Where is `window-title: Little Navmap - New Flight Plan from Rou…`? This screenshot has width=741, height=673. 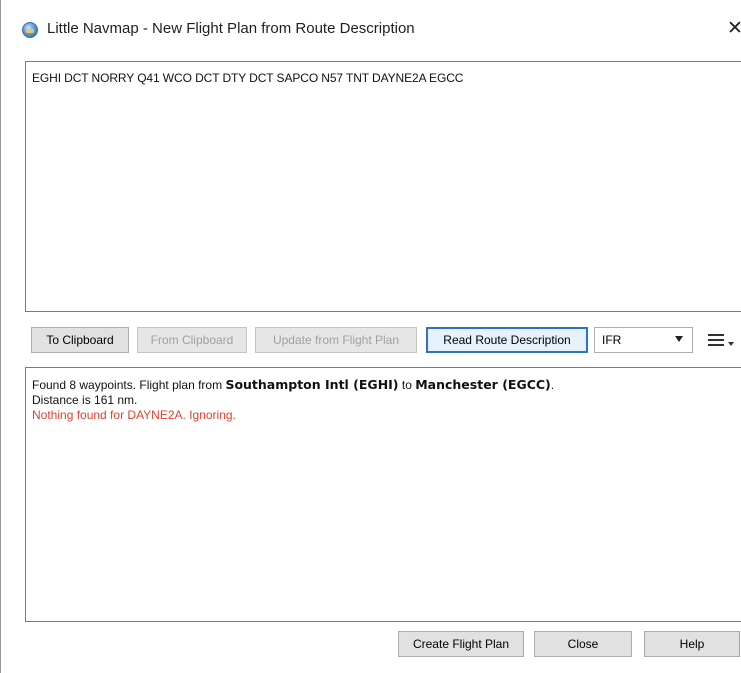 window-title: Little Navmap - New Flight Plan from Rou… is located at coordinates (231, 28).